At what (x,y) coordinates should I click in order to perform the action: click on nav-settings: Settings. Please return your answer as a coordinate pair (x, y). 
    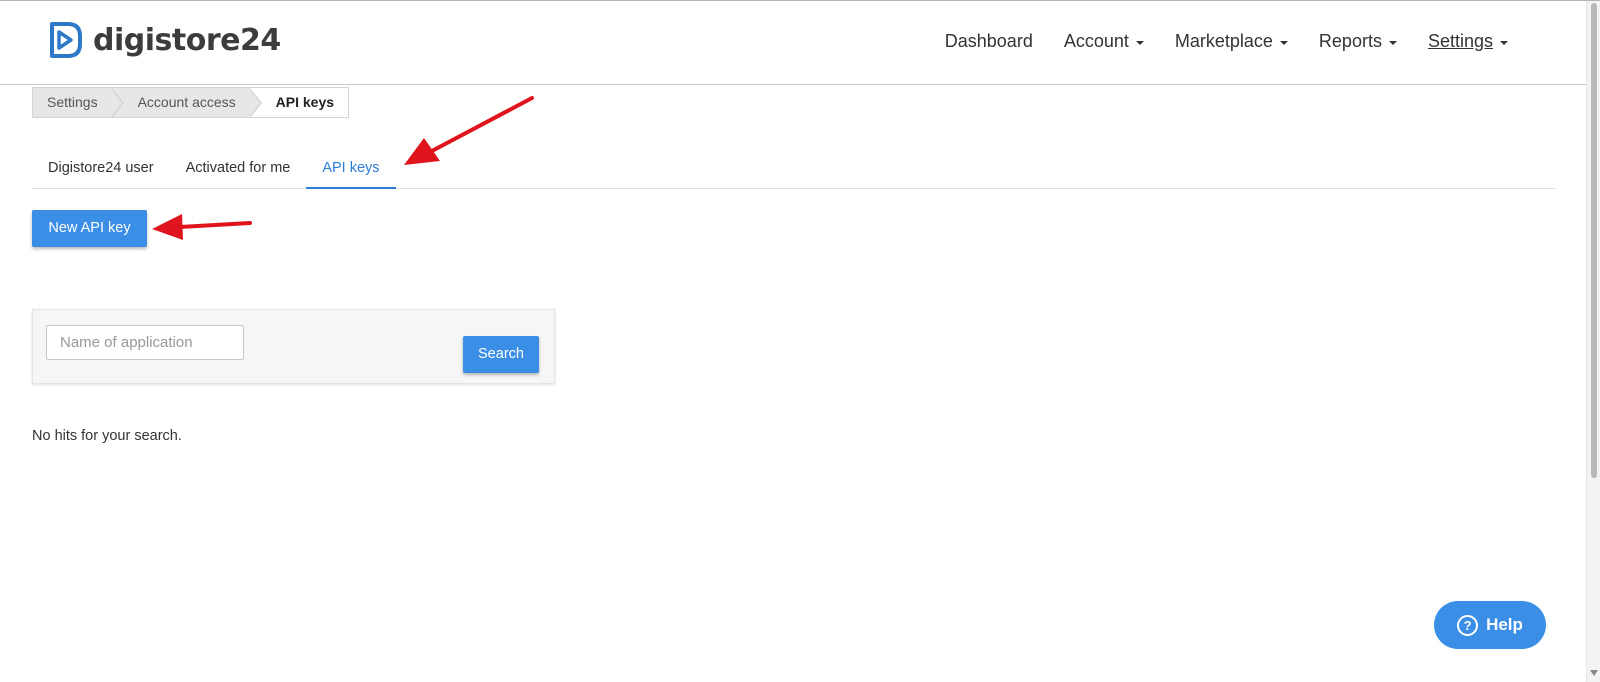
    Looking at the image, I should click on (1468, 41).